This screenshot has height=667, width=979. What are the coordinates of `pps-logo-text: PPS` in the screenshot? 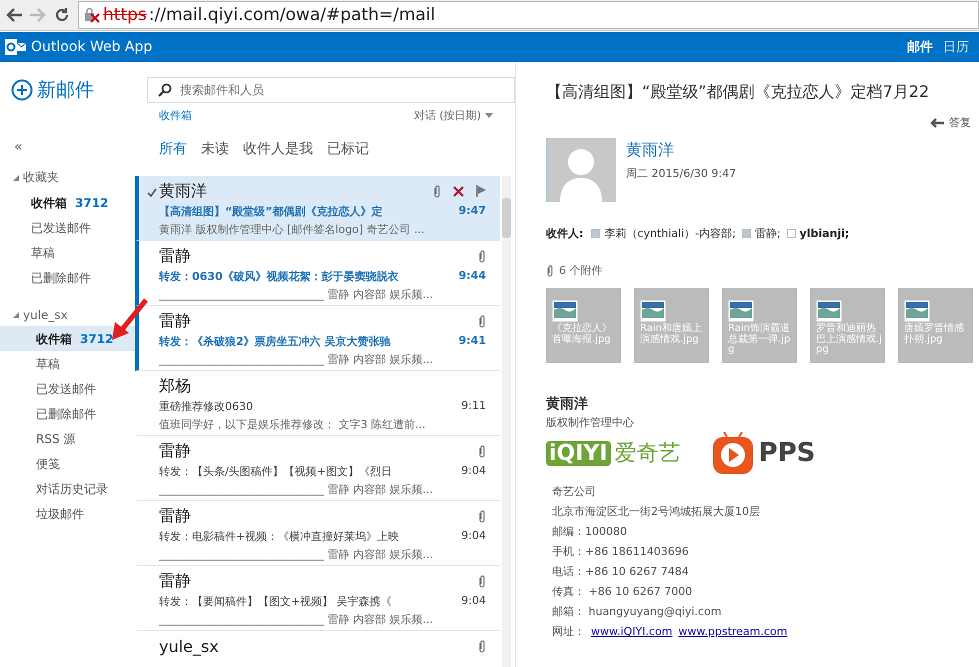 It's located at (787, 453).